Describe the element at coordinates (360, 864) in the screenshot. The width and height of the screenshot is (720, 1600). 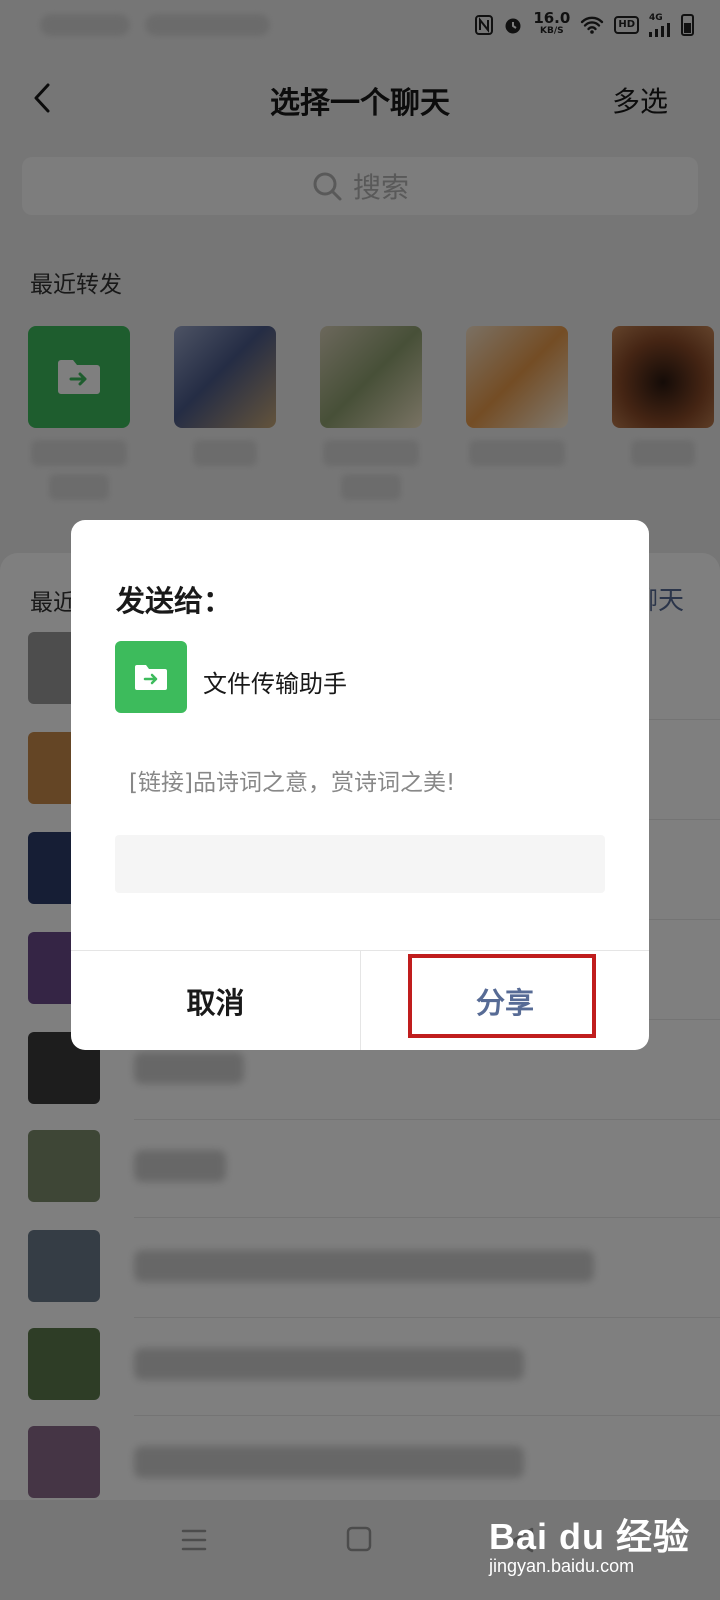
I see `message-input` at that location.